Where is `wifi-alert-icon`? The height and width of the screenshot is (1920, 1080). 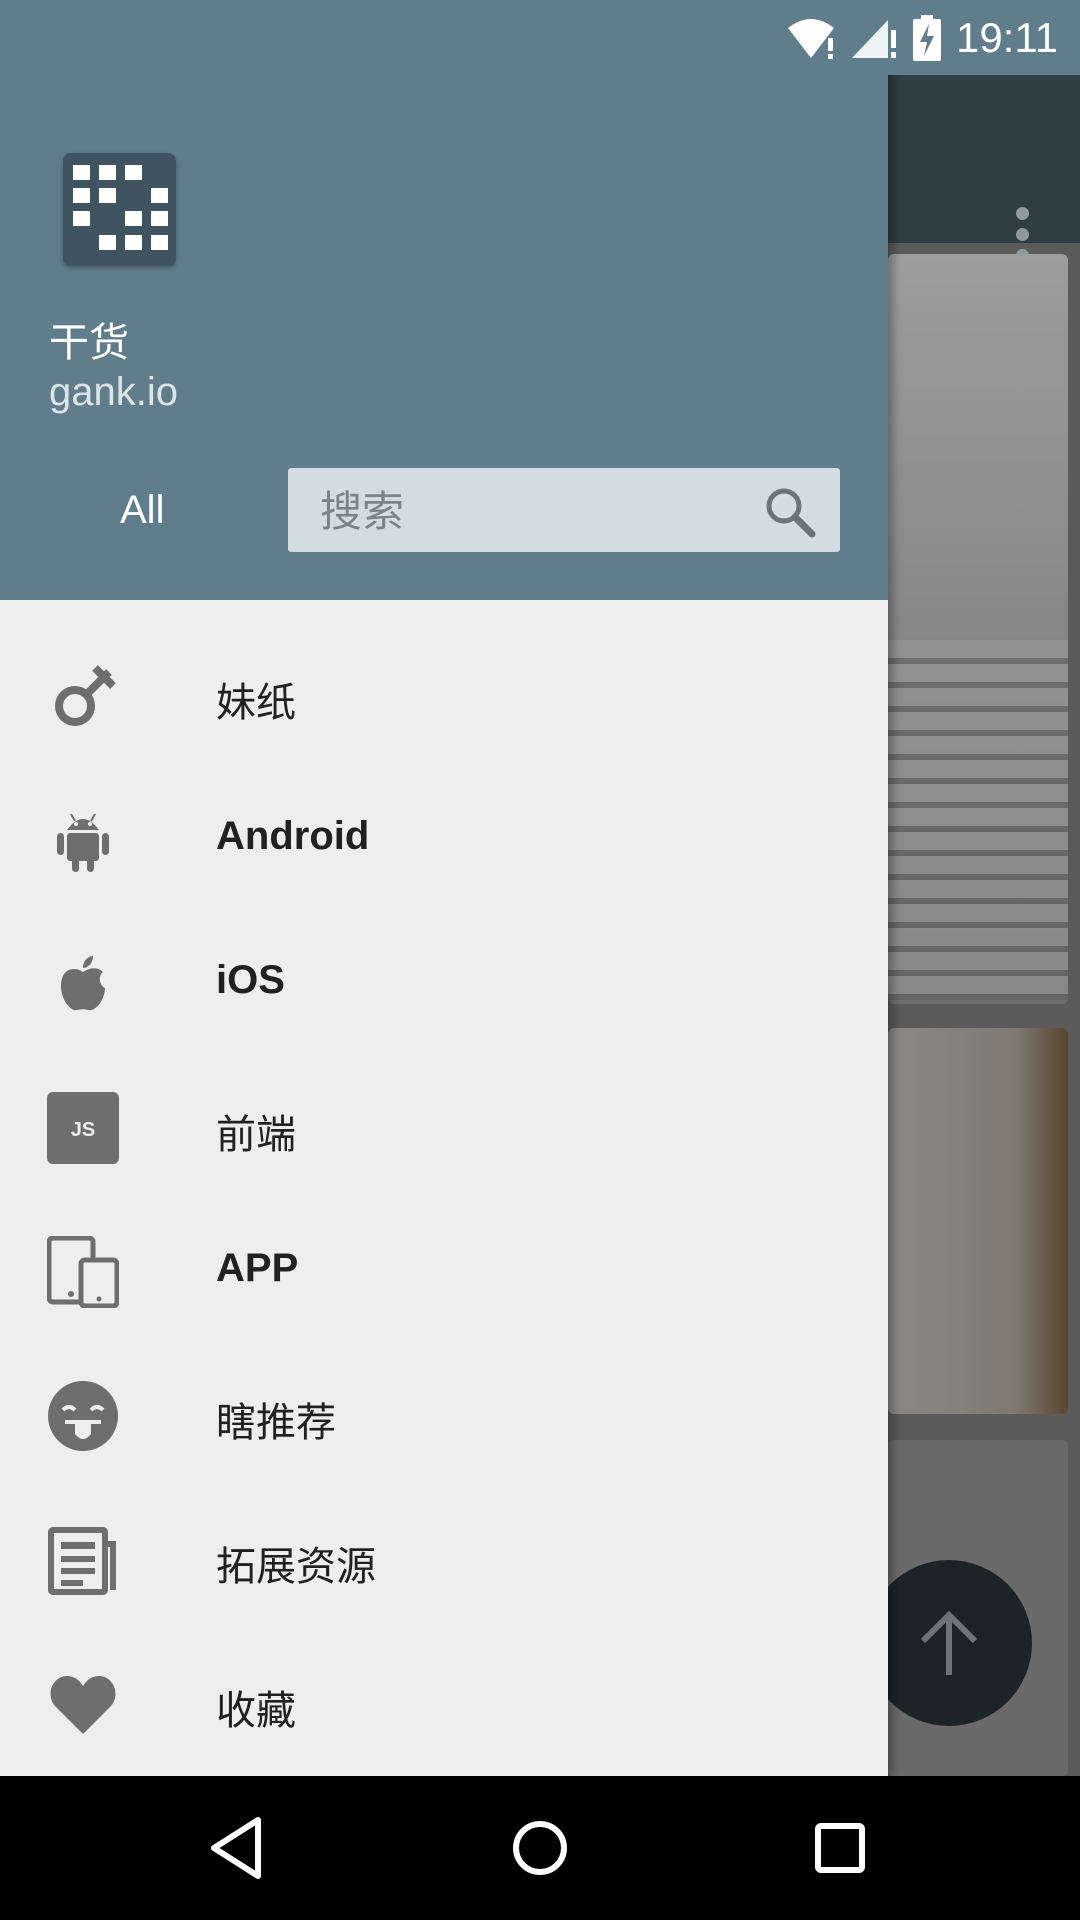
wifi-alert-icon is located at coordinates (811, 38).